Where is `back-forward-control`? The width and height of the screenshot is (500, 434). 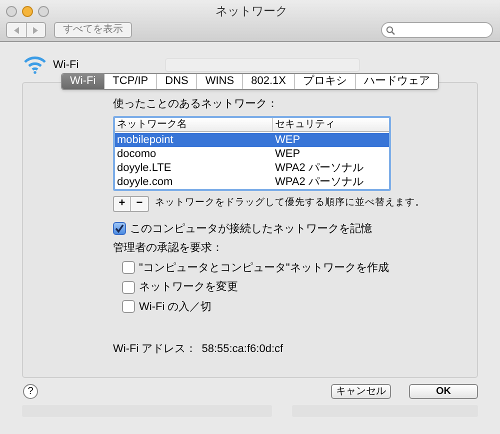 back-forward-control is located at coordinates (26, 30).